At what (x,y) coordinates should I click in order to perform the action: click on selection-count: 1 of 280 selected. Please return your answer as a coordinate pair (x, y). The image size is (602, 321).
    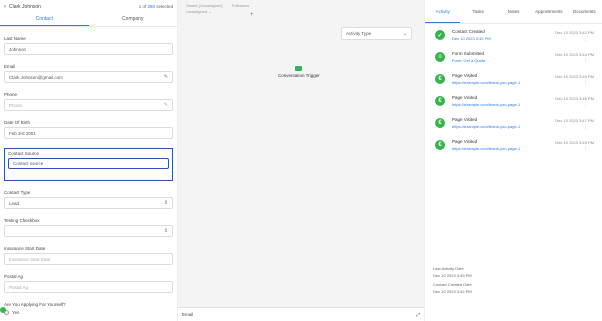
    Looking at the image, I should click on (155, 6).